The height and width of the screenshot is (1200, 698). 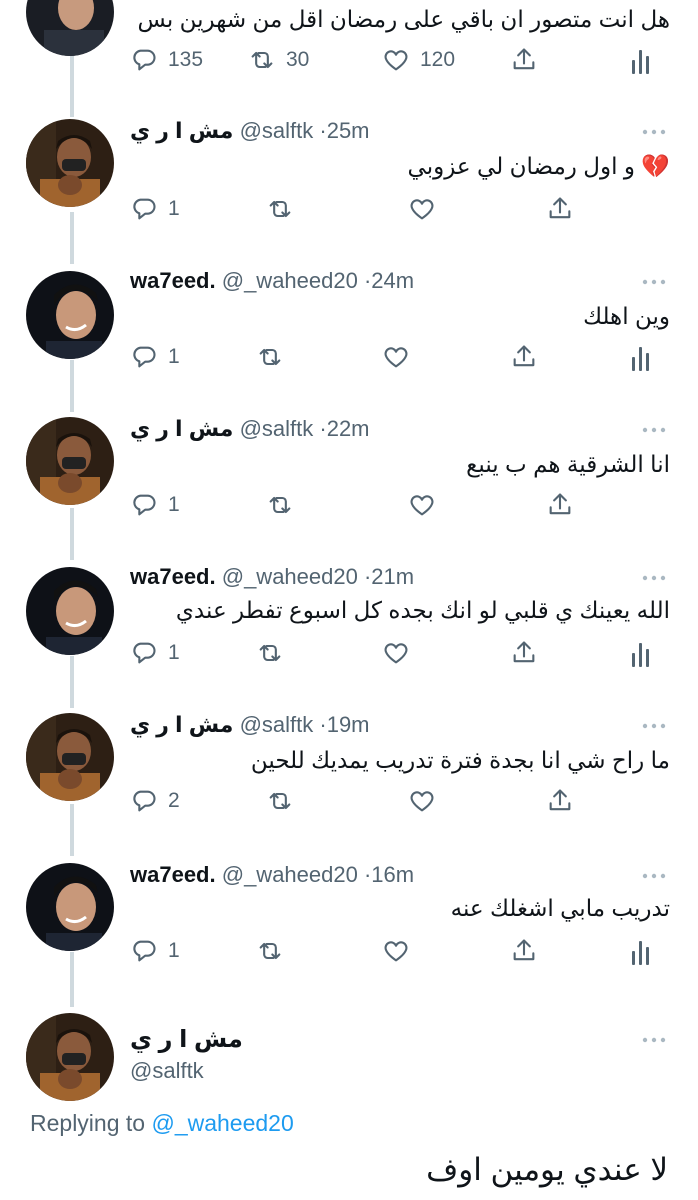 What do you see at coordinates (392, 576) in the screenshot?
I see `timestamp: 21m` at bounding box center [392, 576].